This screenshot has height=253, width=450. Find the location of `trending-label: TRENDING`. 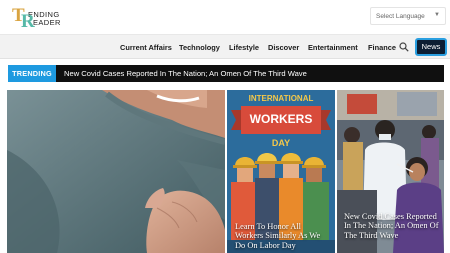

trending-label: TRENDING is located at coordinates (32, 73).